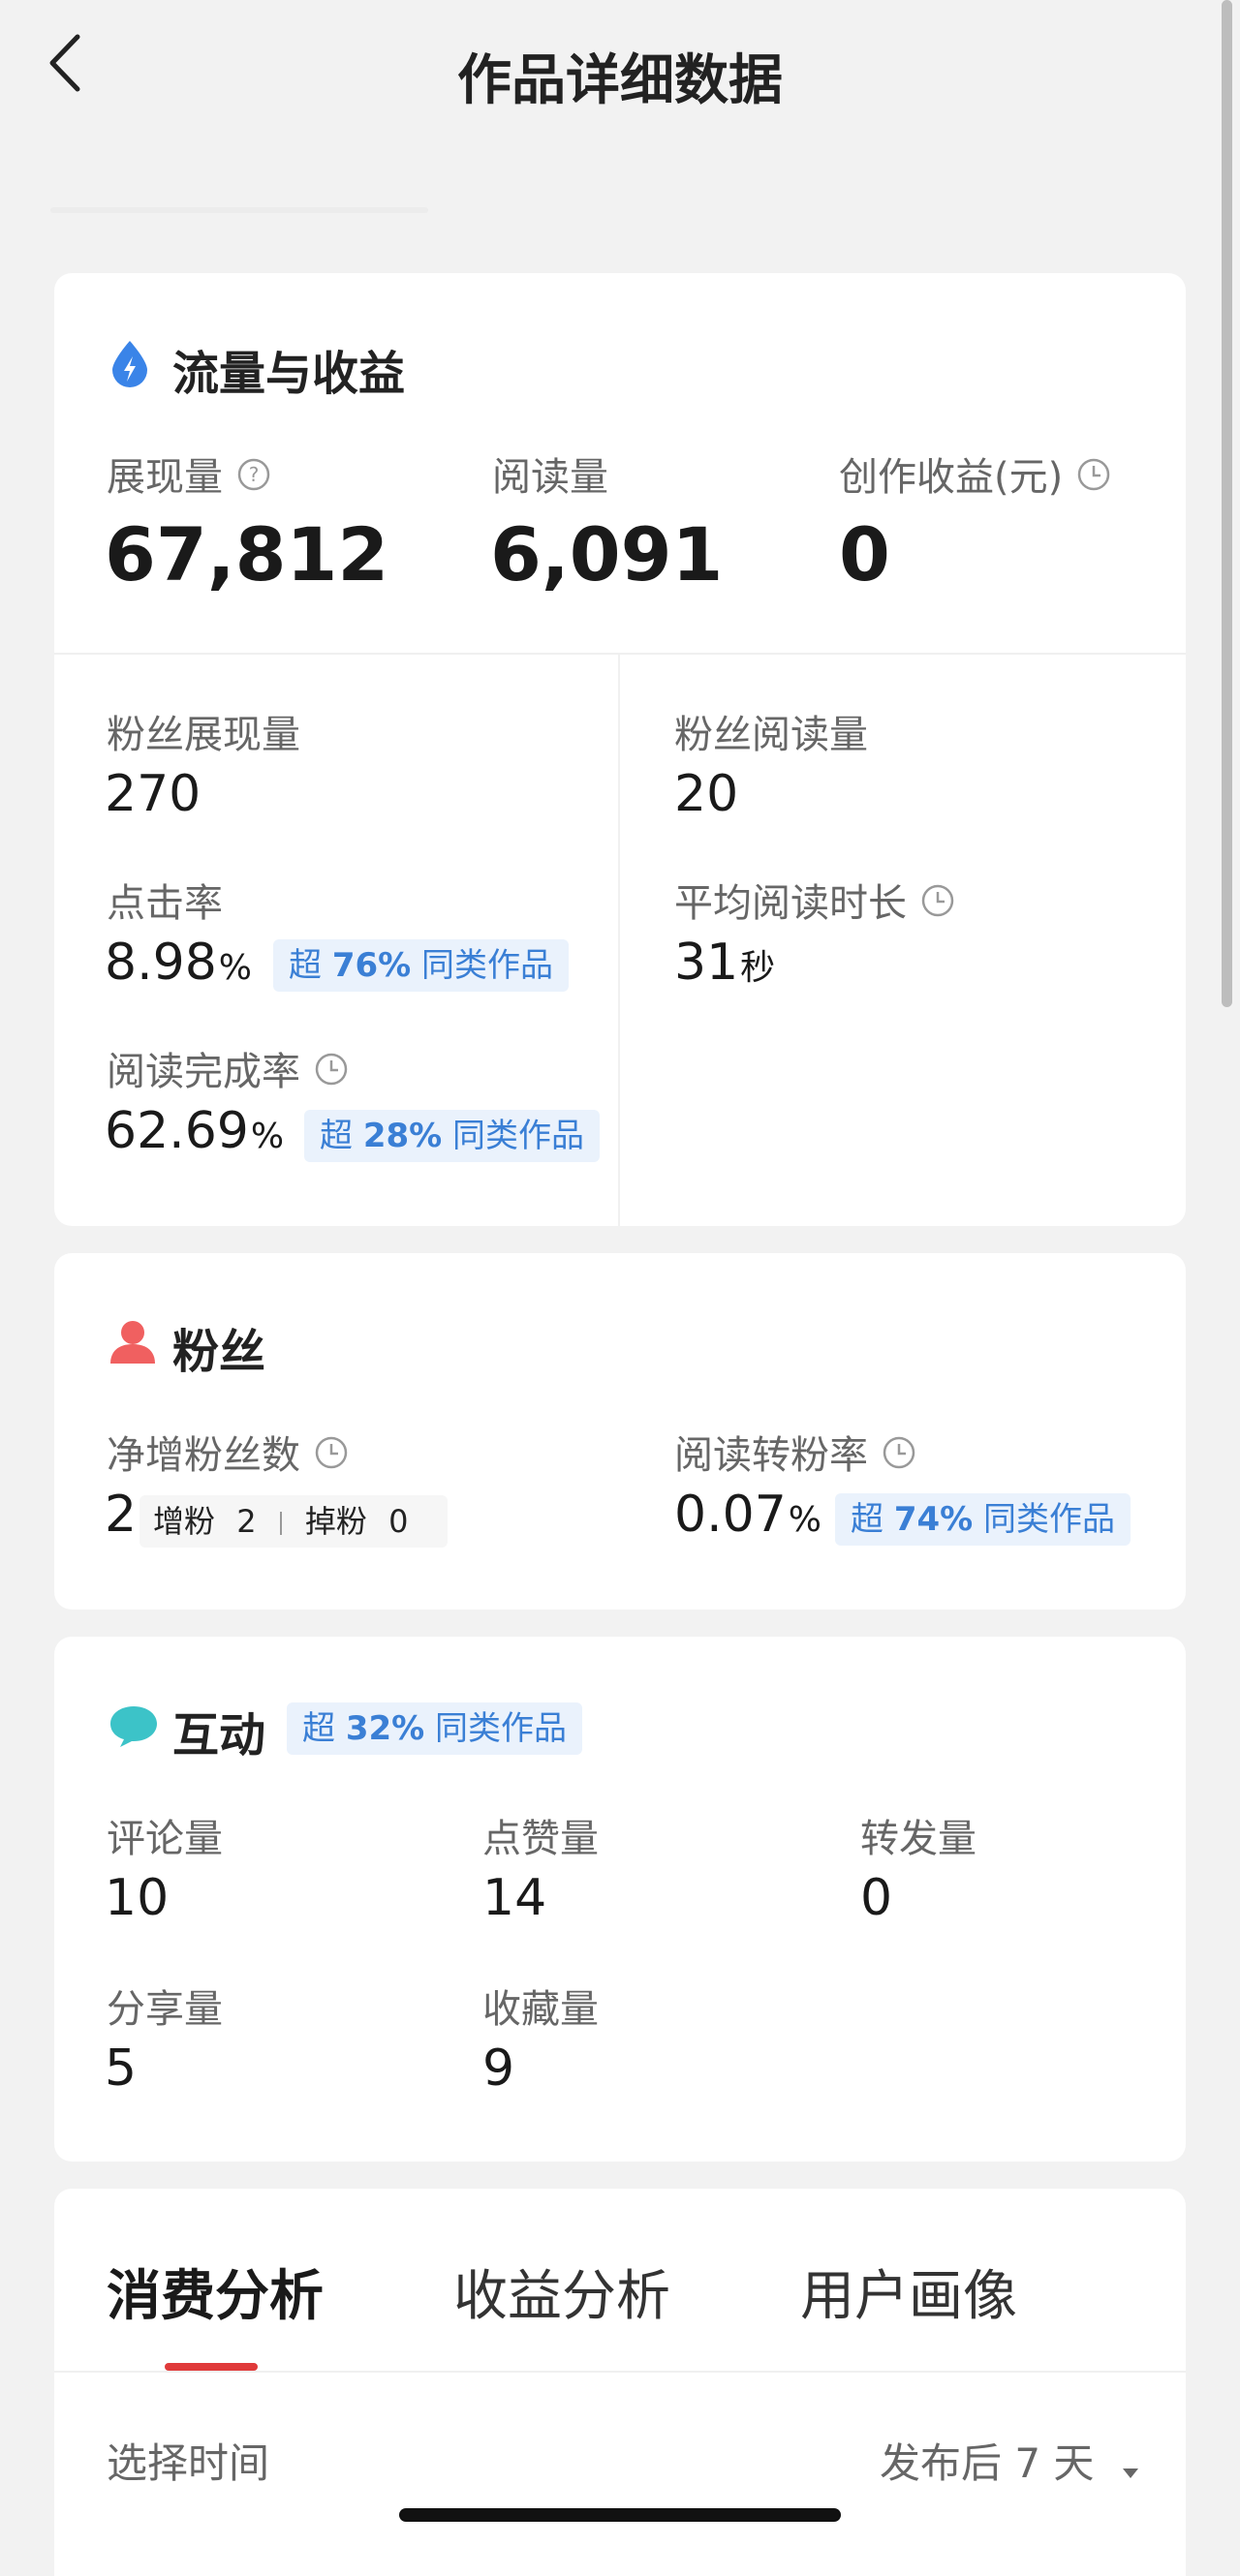 The height and width of the screenshot is (2576, 1240). What do you see at coordinates (607, 554) in the screenshot?
I see `reads-value: 6,091` at bounding box center [607, 554].